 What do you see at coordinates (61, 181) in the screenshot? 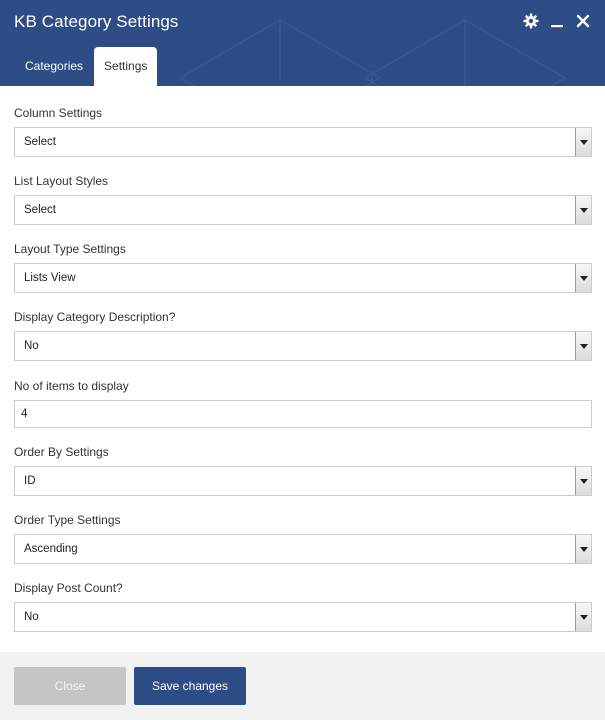
I see `list-layout-styles-label: List Layout Styles` at bounding box center [61, 181].